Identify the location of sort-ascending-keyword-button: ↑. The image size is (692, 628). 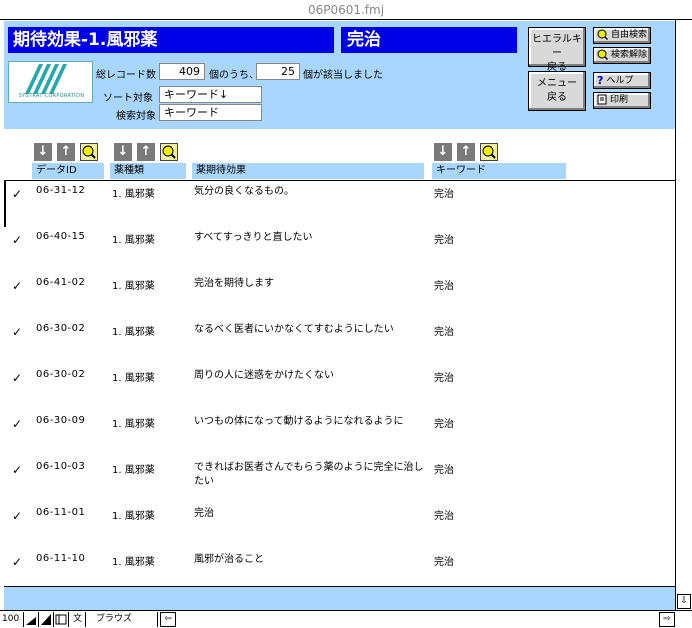
(466, 152).